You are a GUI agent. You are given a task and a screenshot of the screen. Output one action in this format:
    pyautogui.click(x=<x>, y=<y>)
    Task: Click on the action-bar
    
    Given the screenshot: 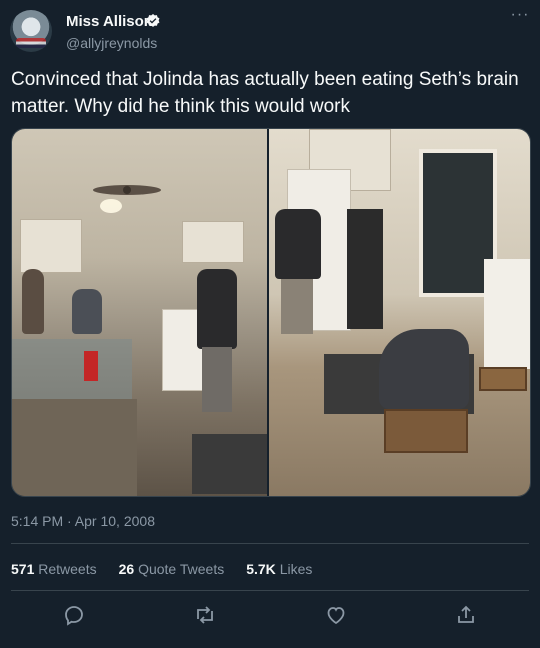 What is the action you would take?
    pyautogui.click(x=270, y=617)
    